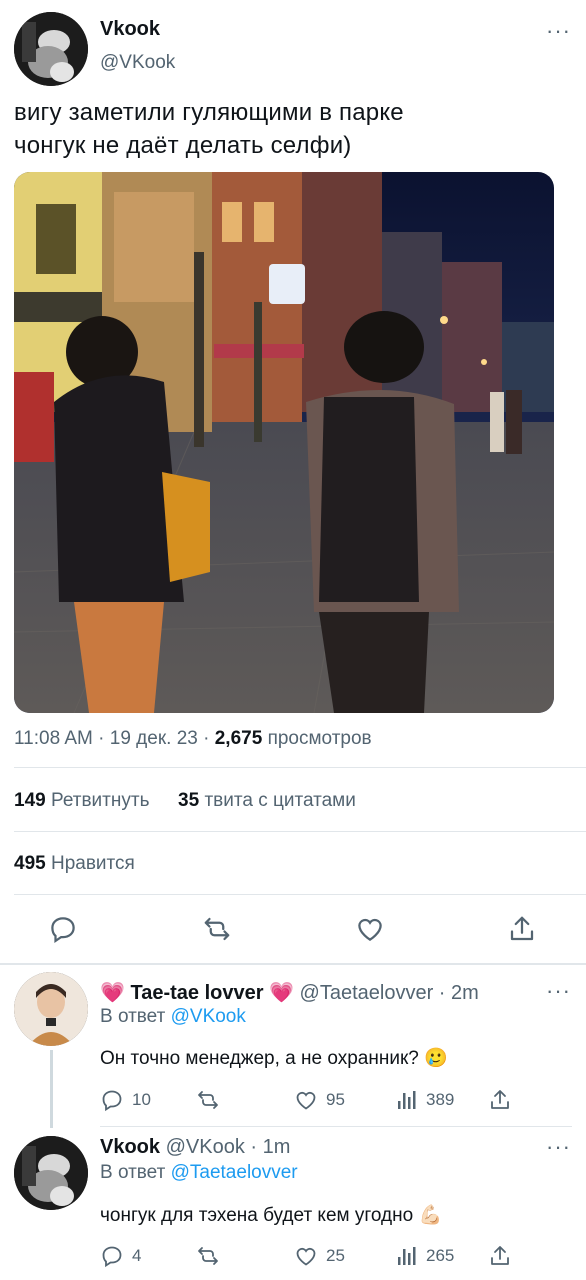 Image resolution: width=586 pixels, height=1280 pixels. I want to click on views-action: 389, so click(424, 1100).